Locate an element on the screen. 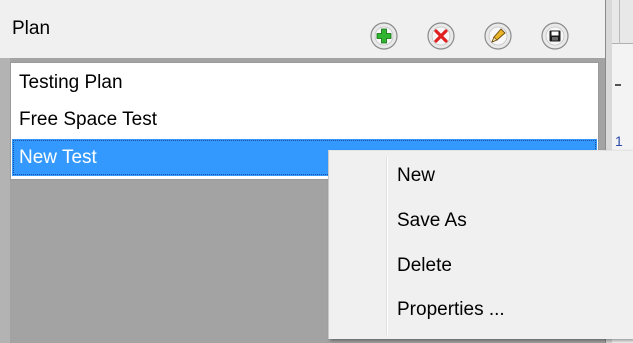 Image resolution: width=633 pixels, height=343 pixels. save-plan-button is located at coordinates (555, 36).